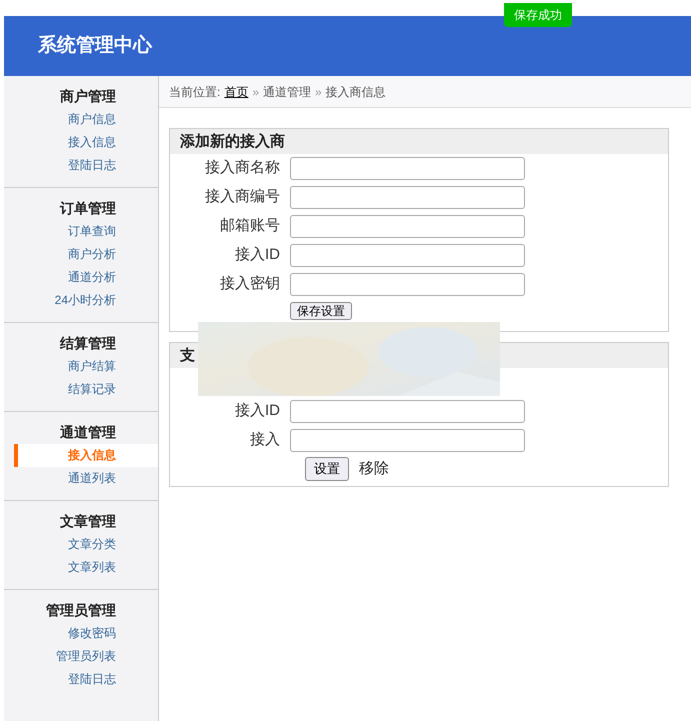 The height and width of the screenshot is (721, 691). What do you see at coordinates (81, 389) in the screenshot?
I see `sidebar-item: 结算记录` at bounding box center [81, 389].